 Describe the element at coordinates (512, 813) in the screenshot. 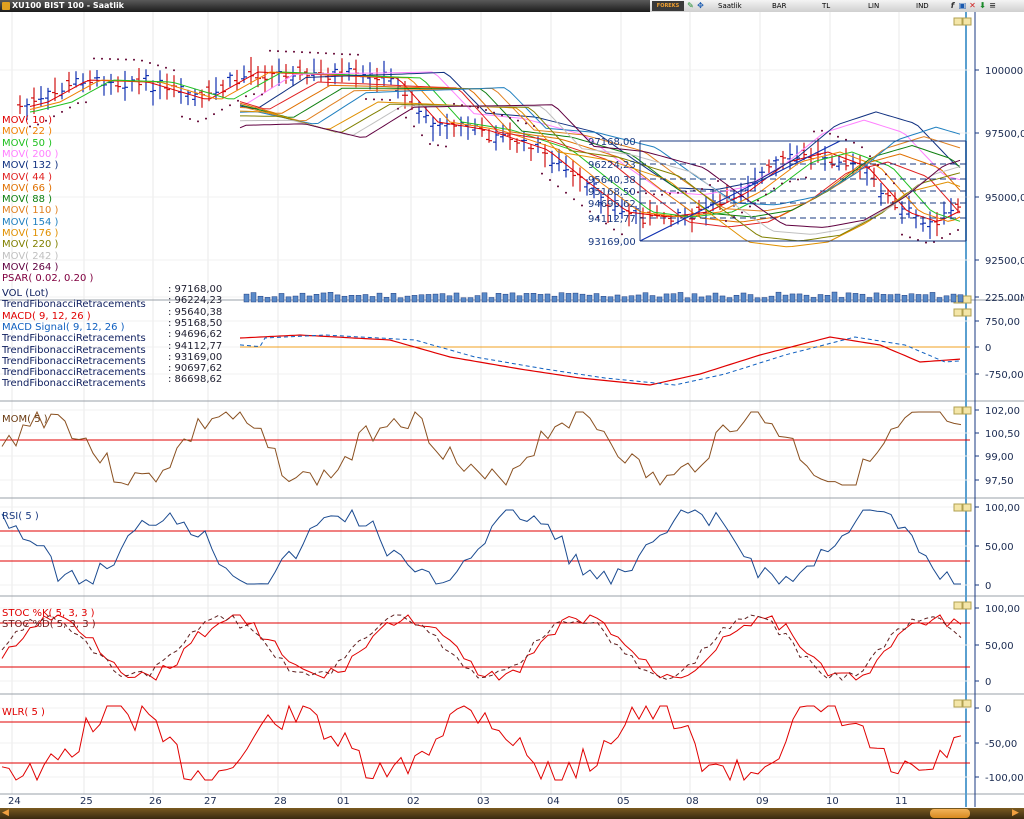

I see `horizontal-scrollbar: ◀ ▶` at that location.